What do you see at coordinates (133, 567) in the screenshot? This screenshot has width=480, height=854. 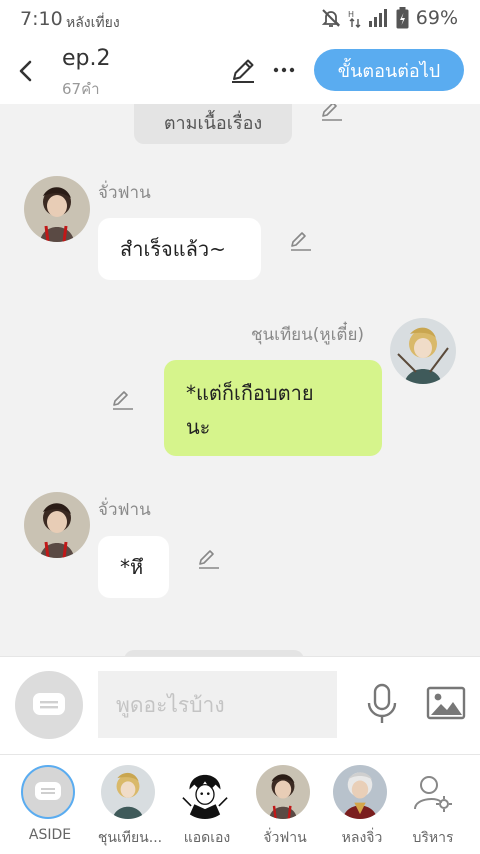 I see `message-bubble: *หึ` at bounding box center [133, 567].